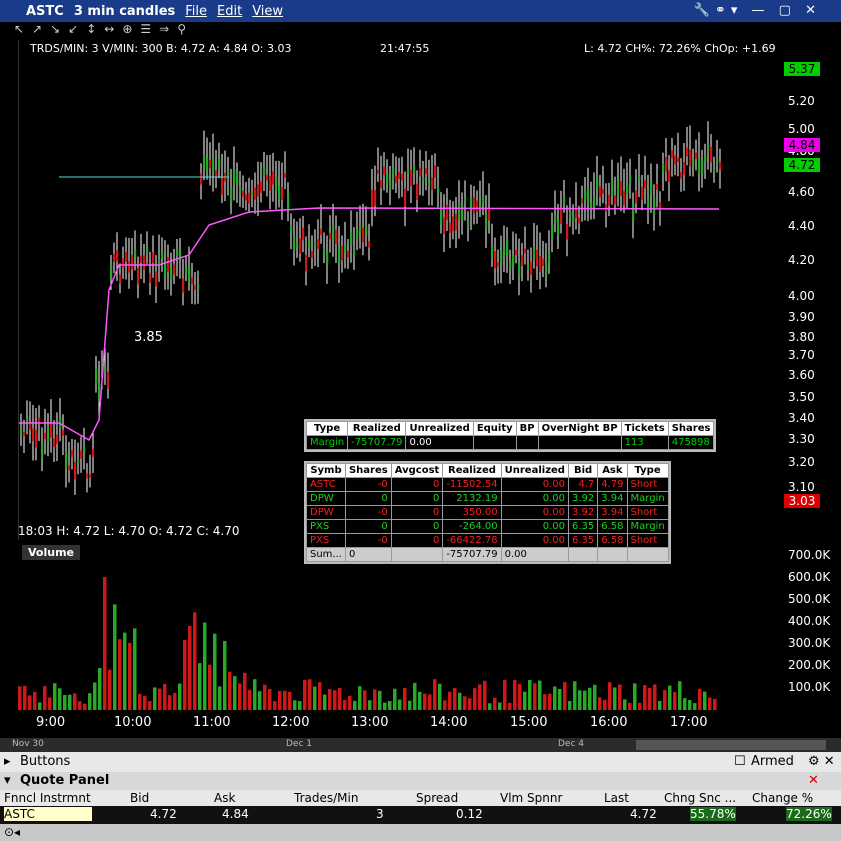  What do you see at coordinates (12, 832) in the screenshot?
I see `scroll-arrows-icon: ⊙◂` at bounding box center [12, 832].